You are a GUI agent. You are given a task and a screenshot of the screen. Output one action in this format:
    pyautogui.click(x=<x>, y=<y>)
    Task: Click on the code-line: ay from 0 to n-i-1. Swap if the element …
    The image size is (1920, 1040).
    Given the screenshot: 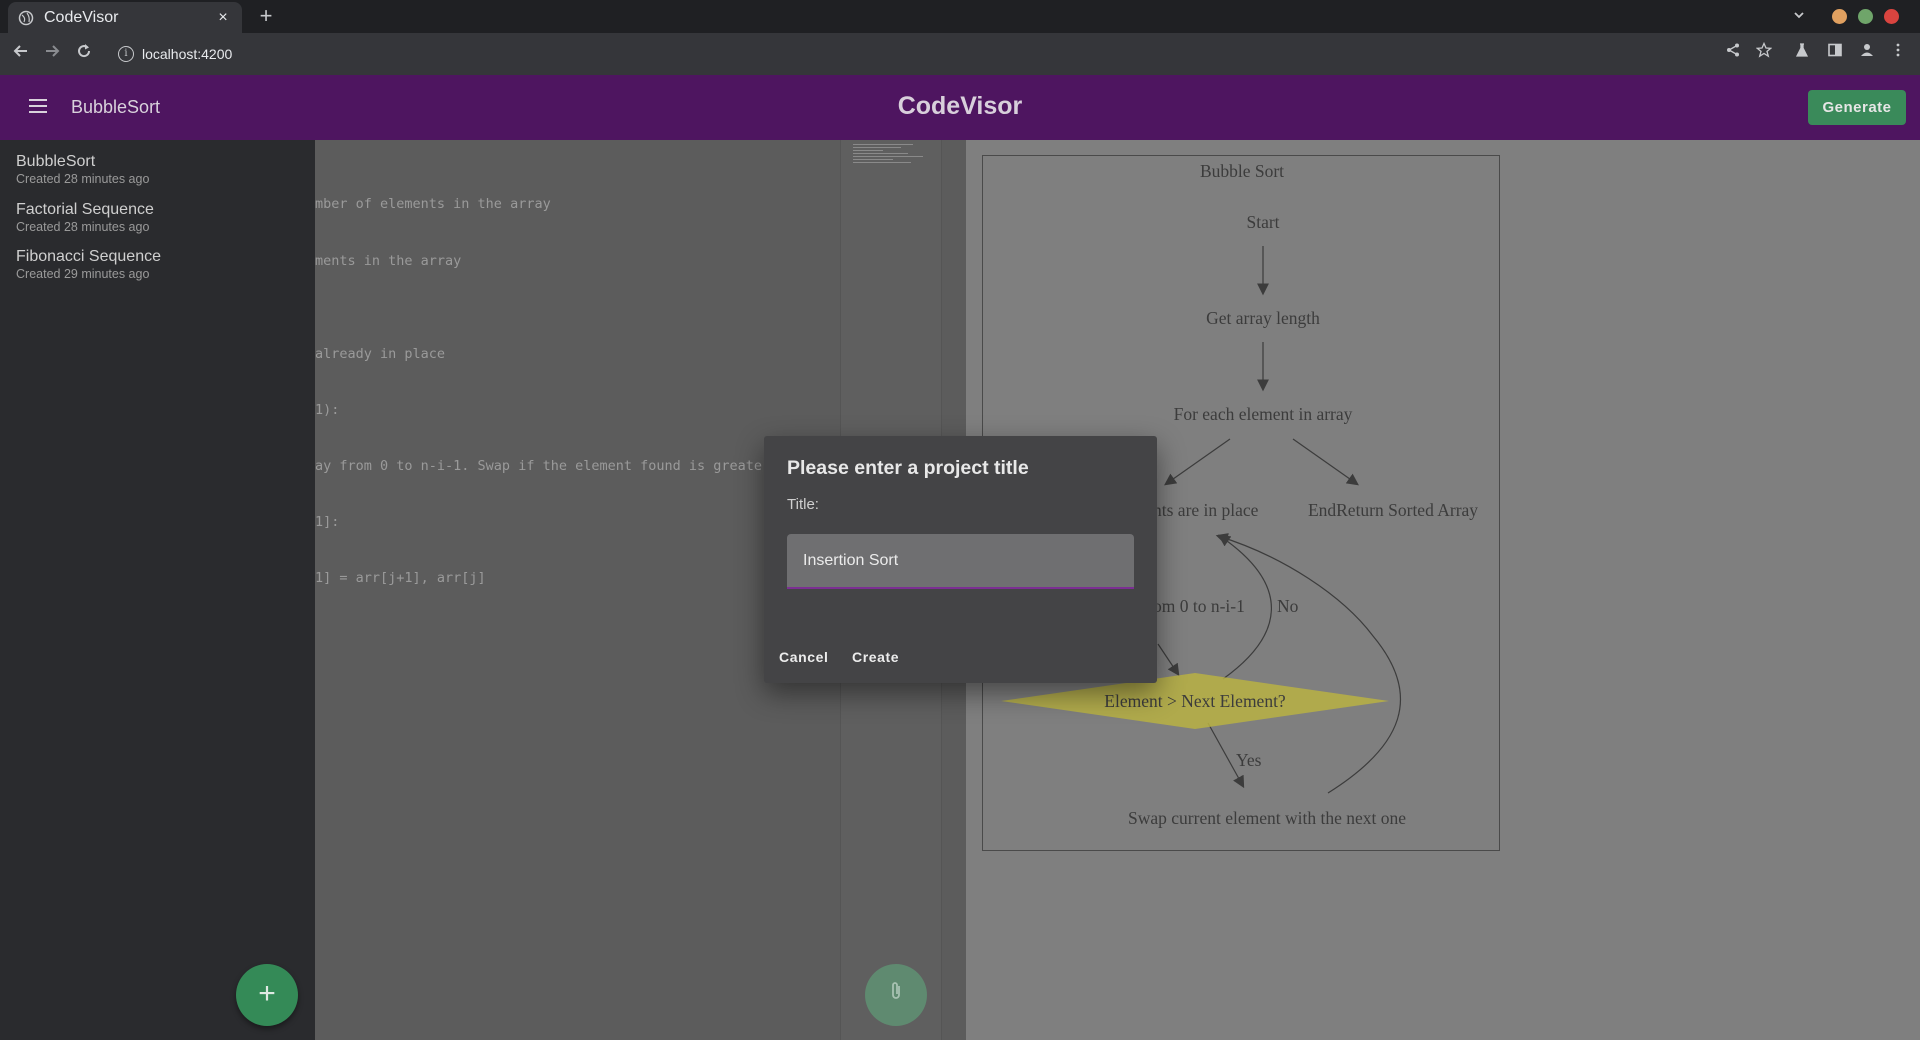 What is the action you would take?
    pyautogui.click(x=575, y=466)
    